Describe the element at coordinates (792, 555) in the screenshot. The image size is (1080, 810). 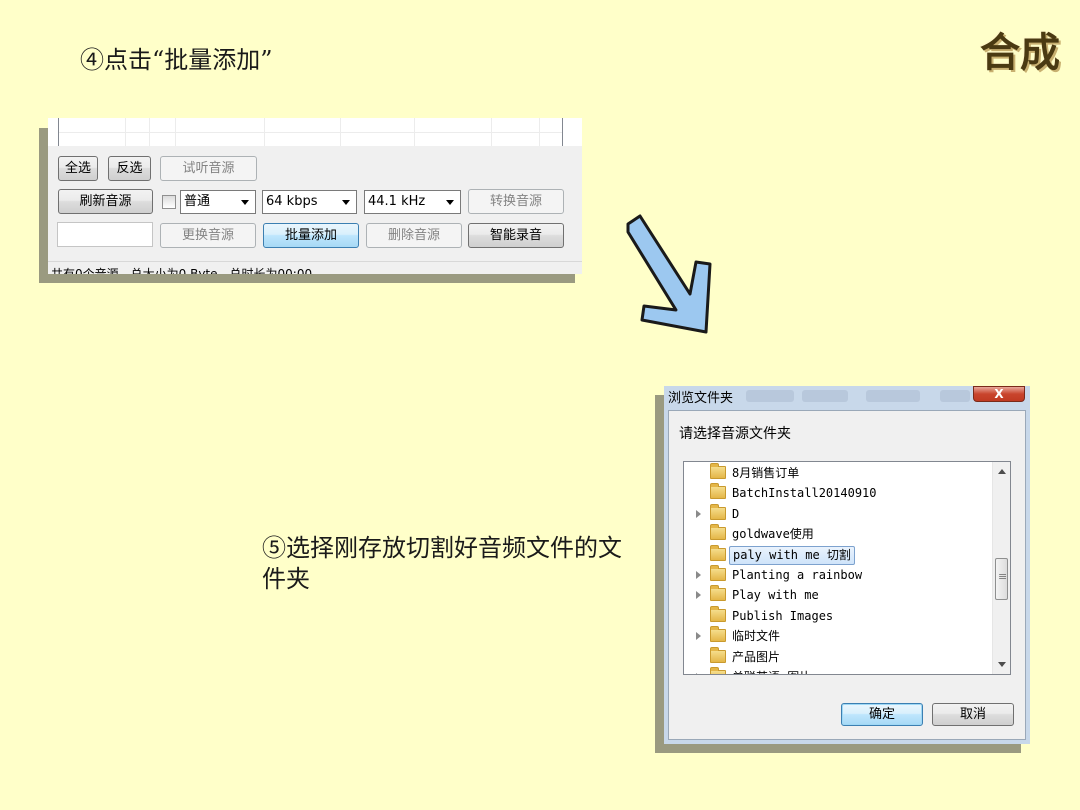
I see `folder-name: paly with me 切割` at that location.